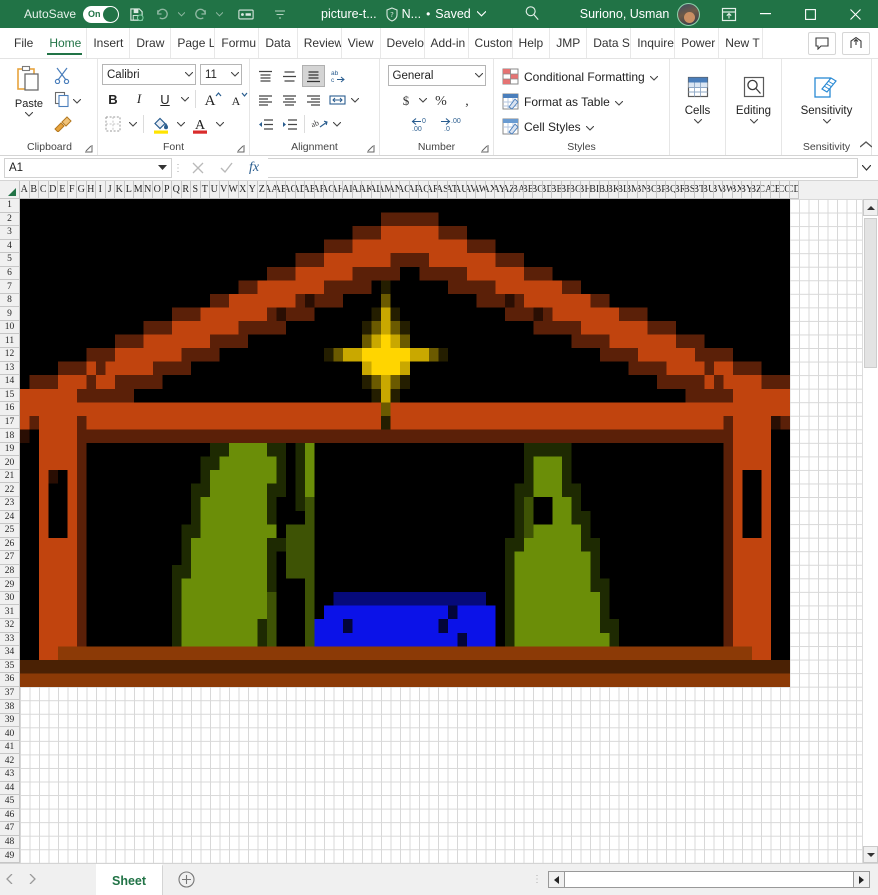 Image resolution: width=878 pixels, height=895 pixels. Describe the element at coordinates (72, 190) in the screenshot. I see `column-header-f: F` at that location.